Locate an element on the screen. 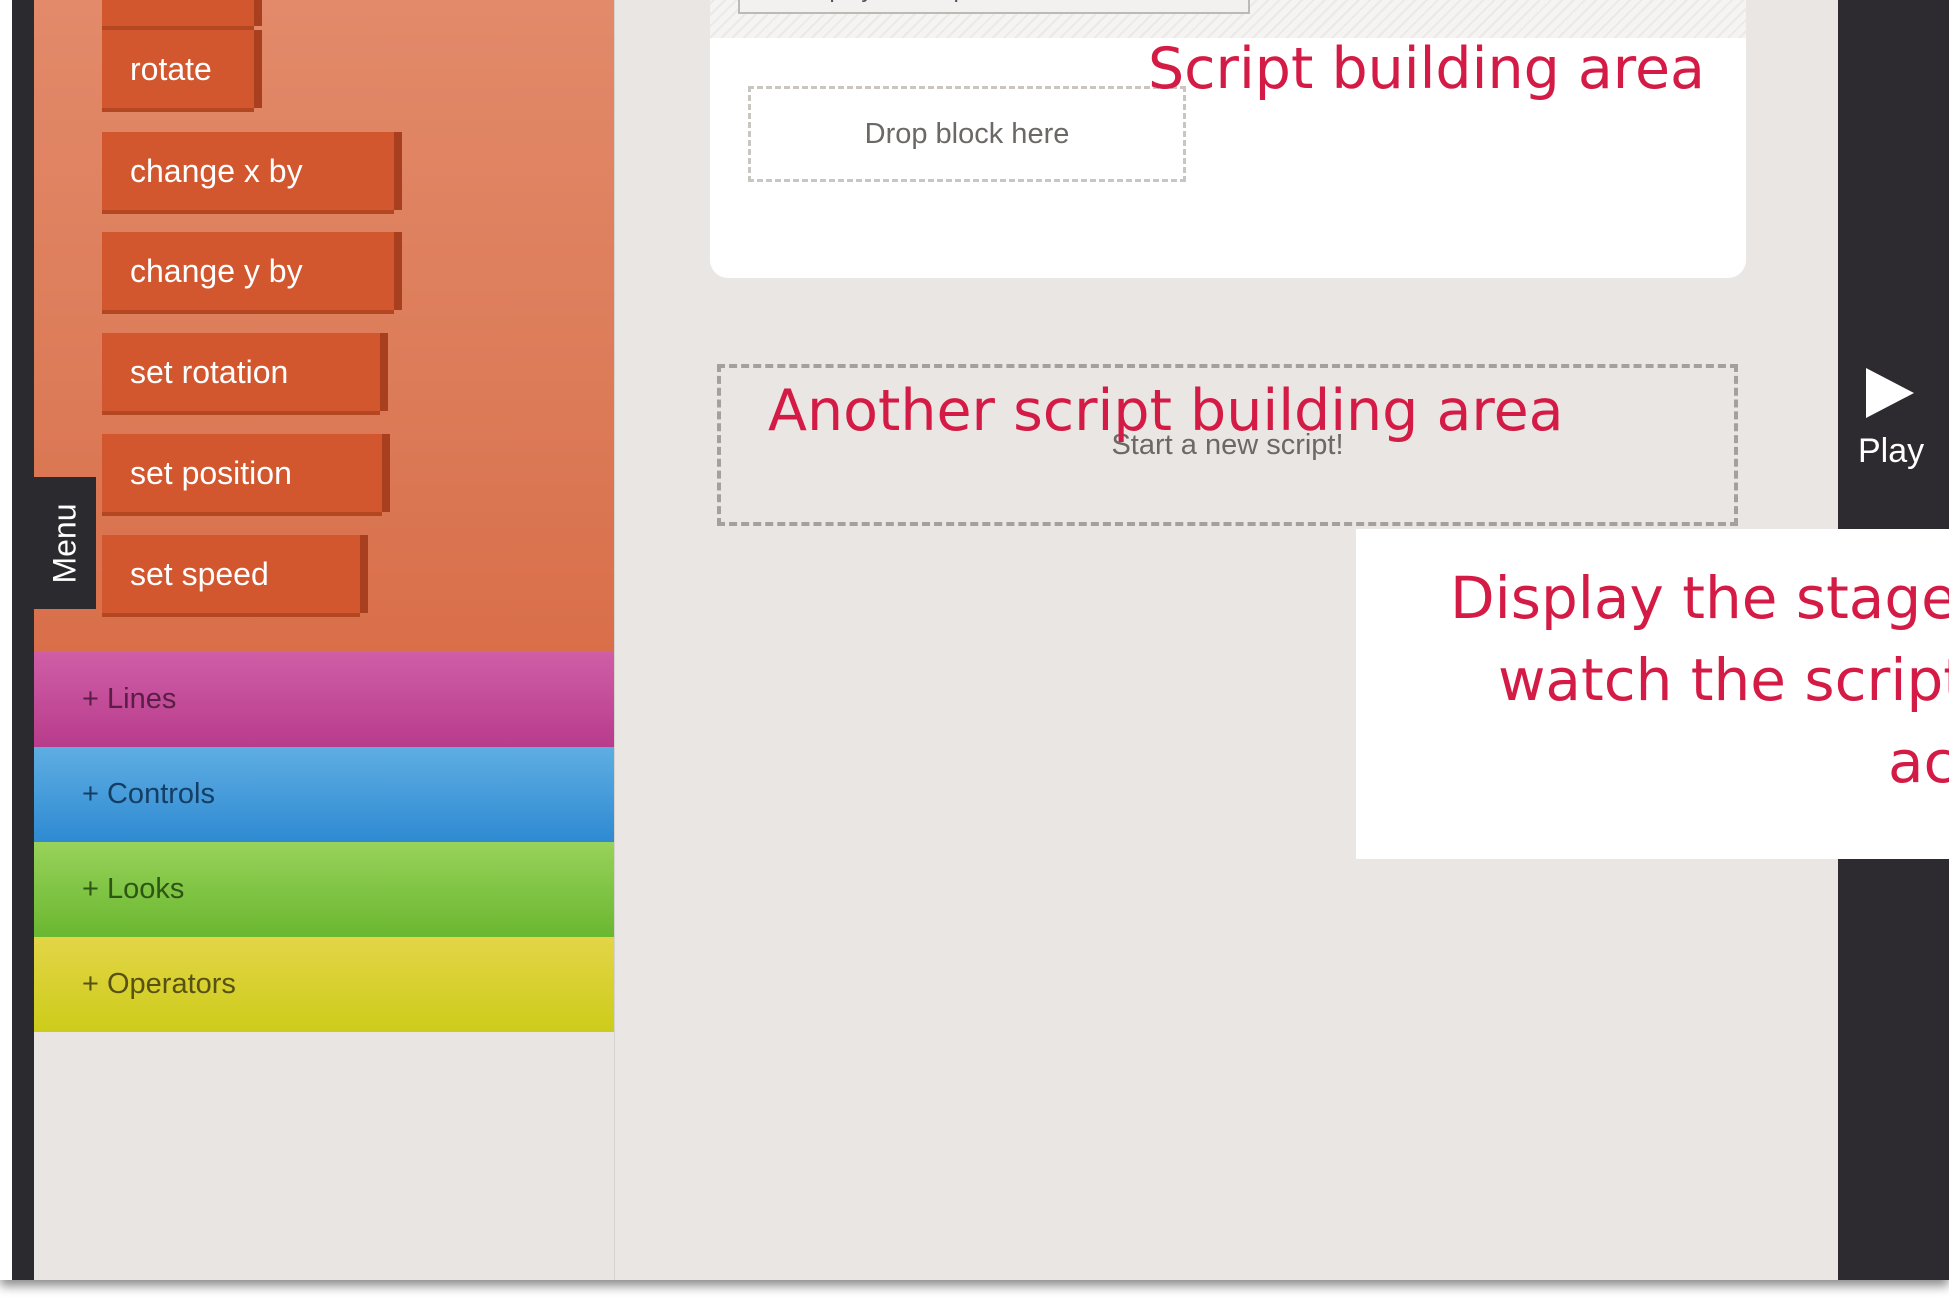 Image resolution: width=1949 pixels, height=1312 pixels. annotation-script-area: Script building area is located at coordinates (1426, 69).